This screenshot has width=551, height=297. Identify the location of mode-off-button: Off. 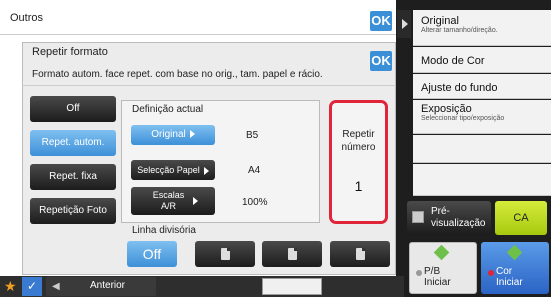
(73, 109).